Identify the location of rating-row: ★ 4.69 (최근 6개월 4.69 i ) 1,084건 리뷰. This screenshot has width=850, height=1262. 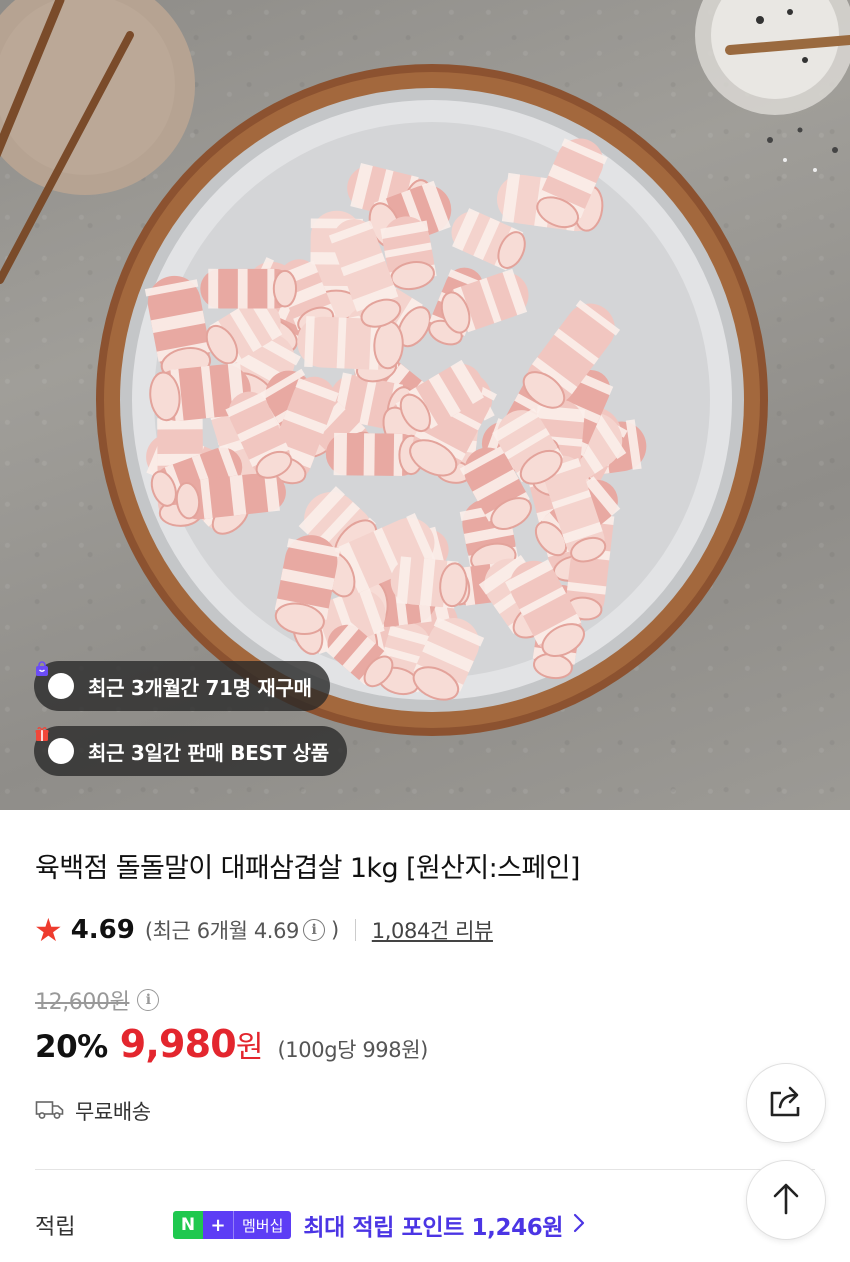
(263, 930).